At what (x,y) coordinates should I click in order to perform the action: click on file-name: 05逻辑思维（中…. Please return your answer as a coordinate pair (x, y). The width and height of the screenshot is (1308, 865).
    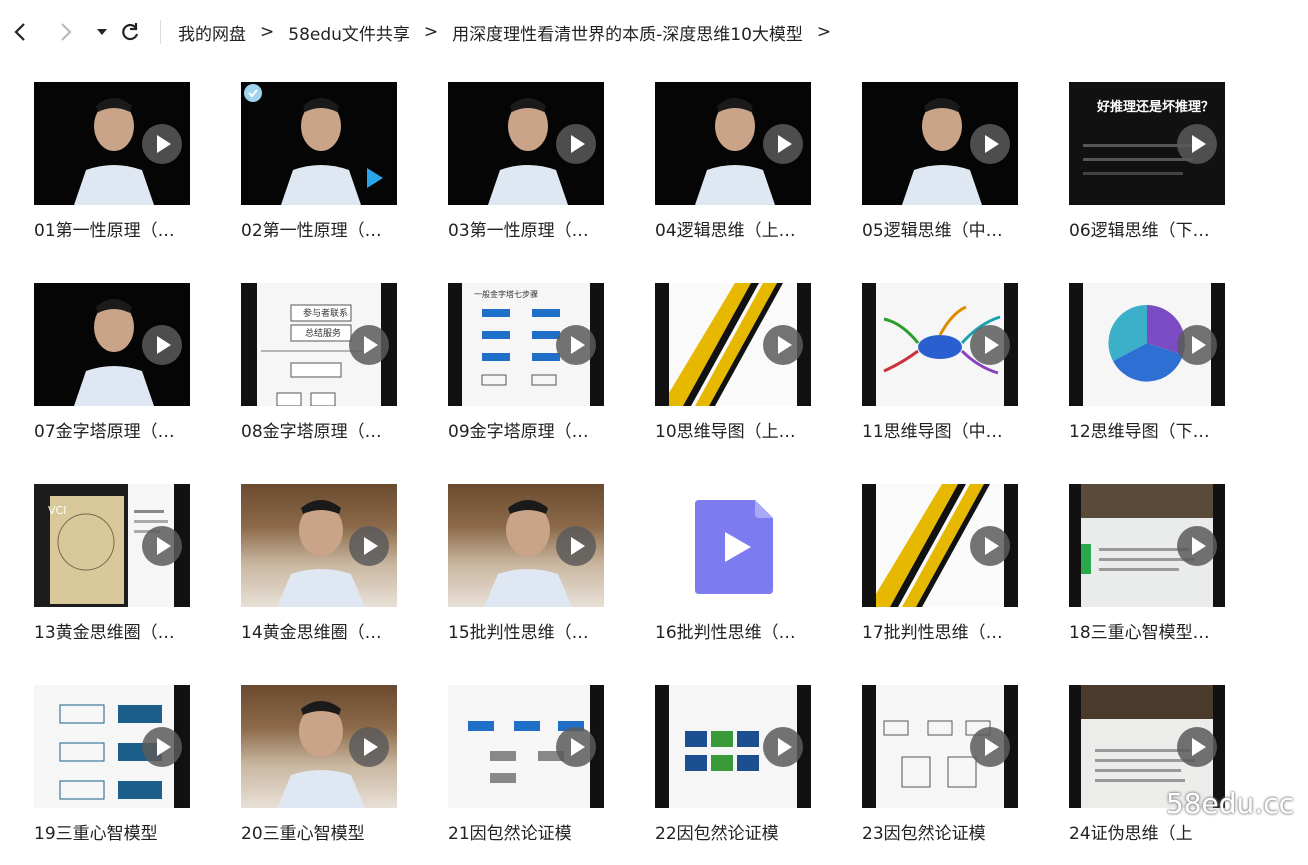
    Looking at the image, I should click on (948, 228).